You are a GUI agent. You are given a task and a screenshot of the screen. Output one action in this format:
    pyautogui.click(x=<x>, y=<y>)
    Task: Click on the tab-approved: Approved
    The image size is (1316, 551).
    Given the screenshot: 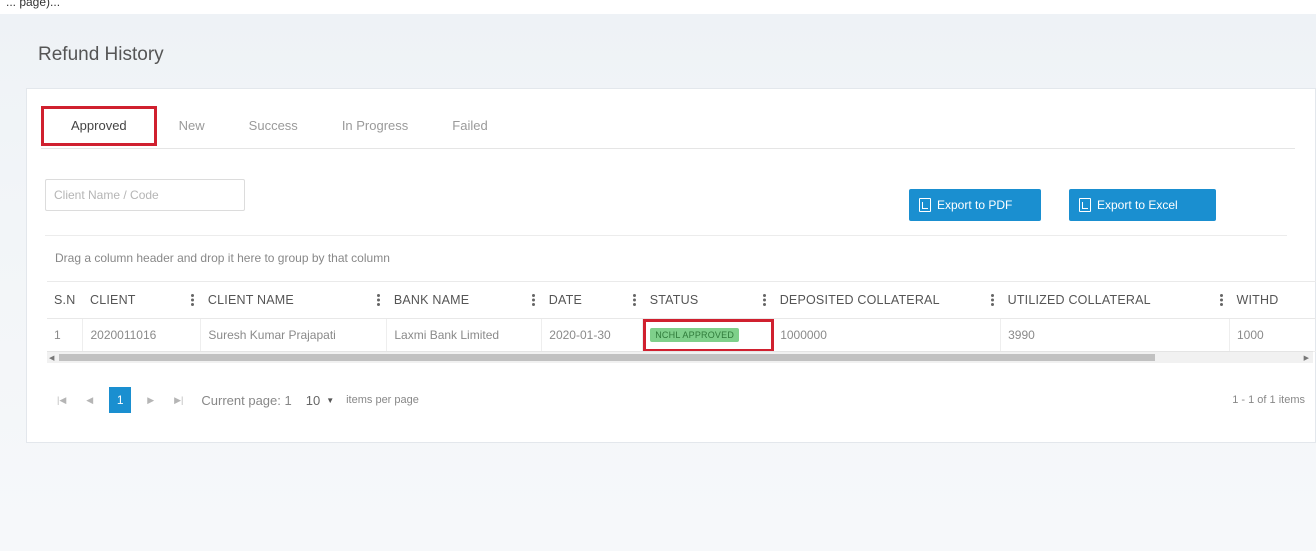 What is the action you would take?
    pyautogui.click(x=99, y=125)
    